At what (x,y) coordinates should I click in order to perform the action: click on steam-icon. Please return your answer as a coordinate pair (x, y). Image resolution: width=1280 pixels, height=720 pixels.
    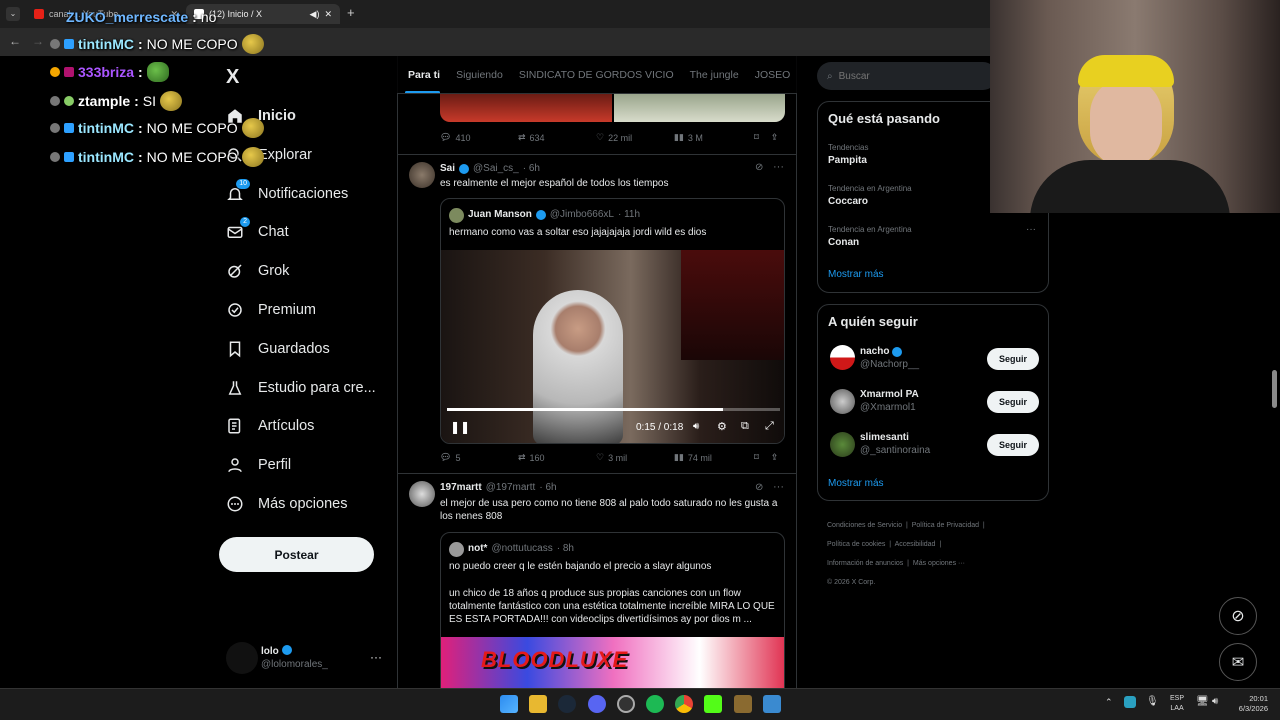
    Looking at the image, I should click on (567, 704).